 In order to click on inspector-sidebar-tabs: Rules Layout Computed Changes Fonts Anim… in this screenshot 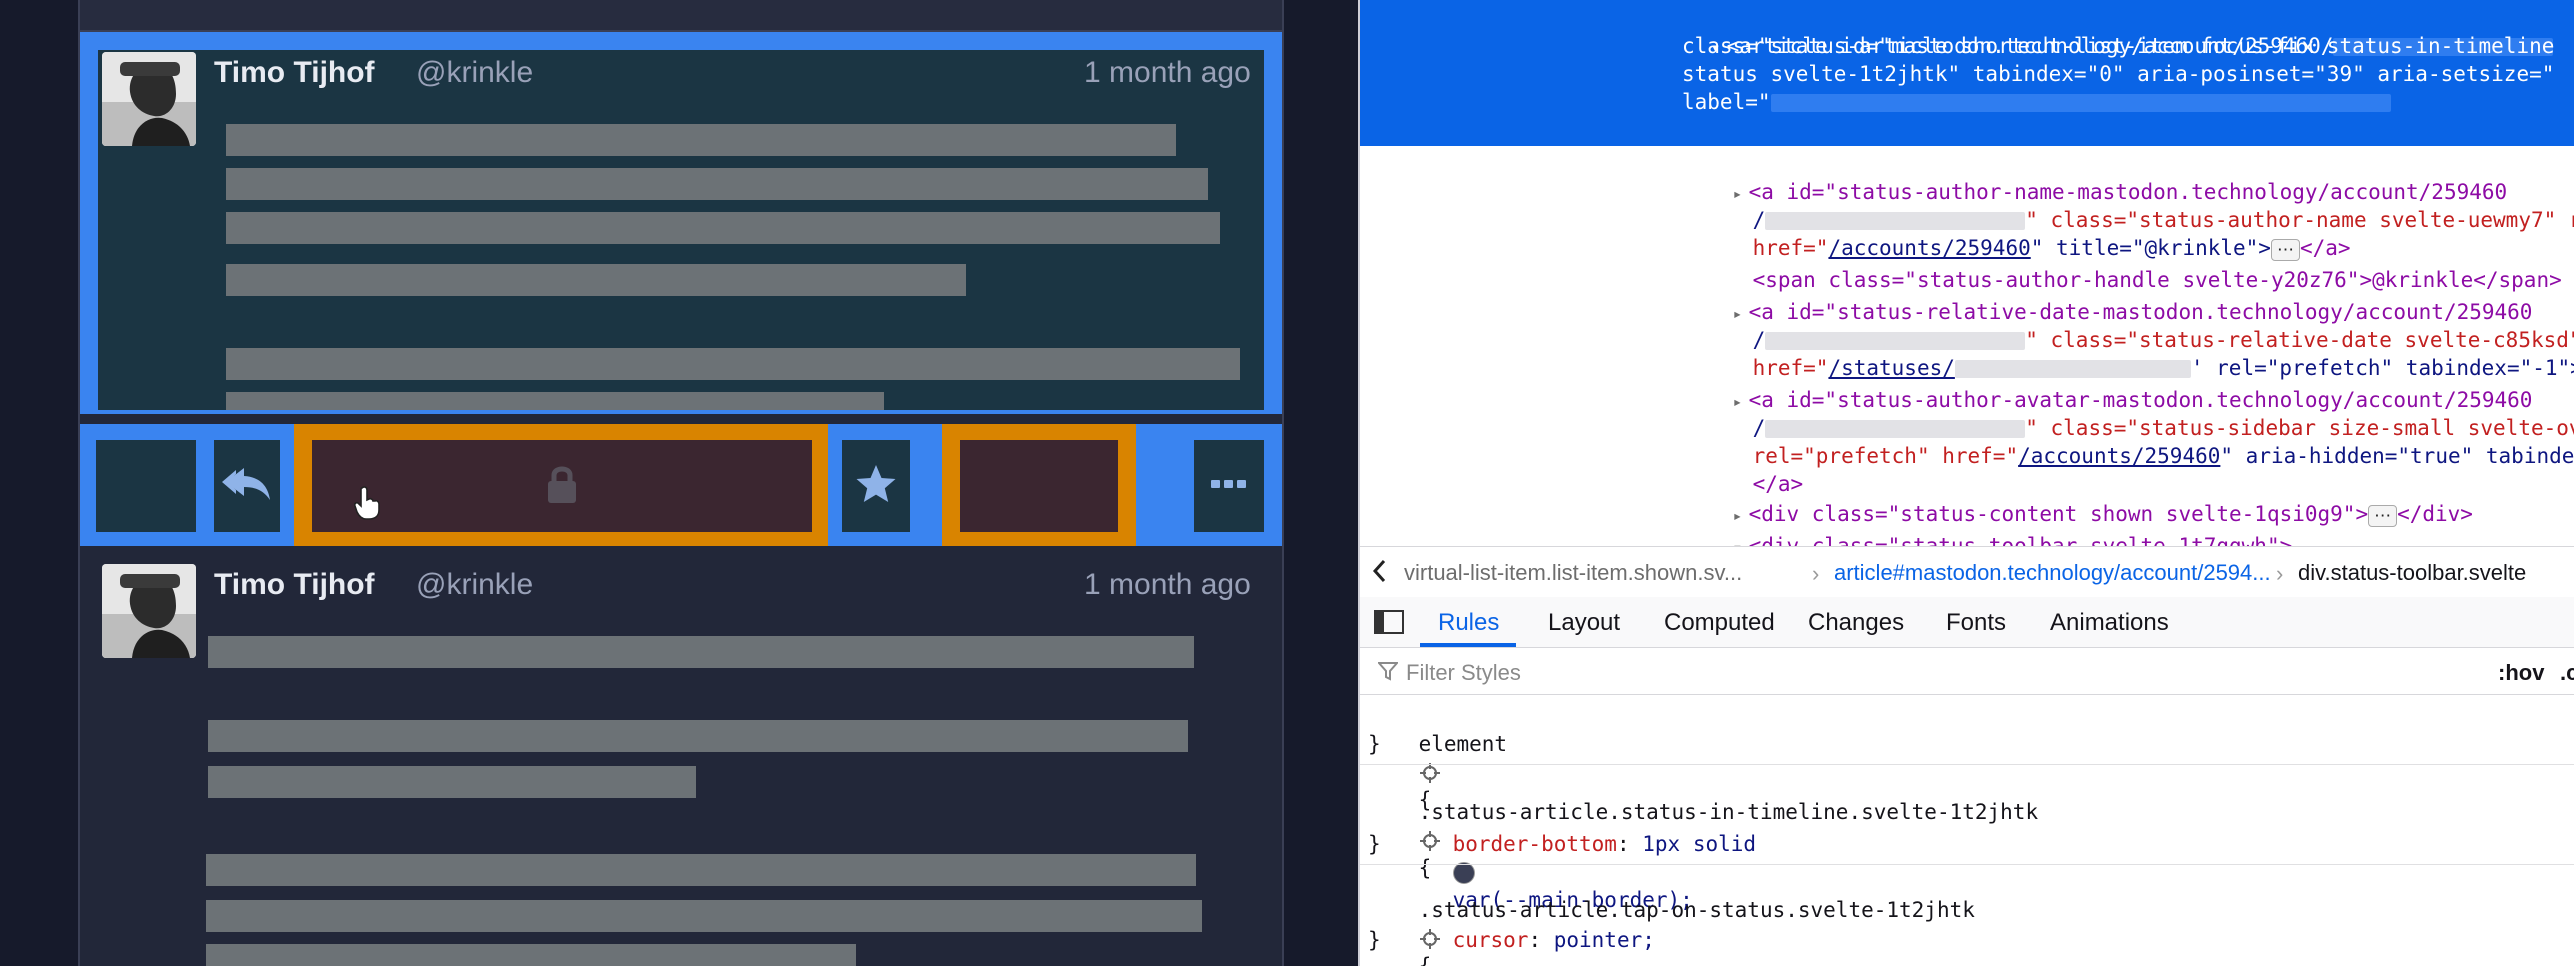, I will do `click(1967, 622)`.